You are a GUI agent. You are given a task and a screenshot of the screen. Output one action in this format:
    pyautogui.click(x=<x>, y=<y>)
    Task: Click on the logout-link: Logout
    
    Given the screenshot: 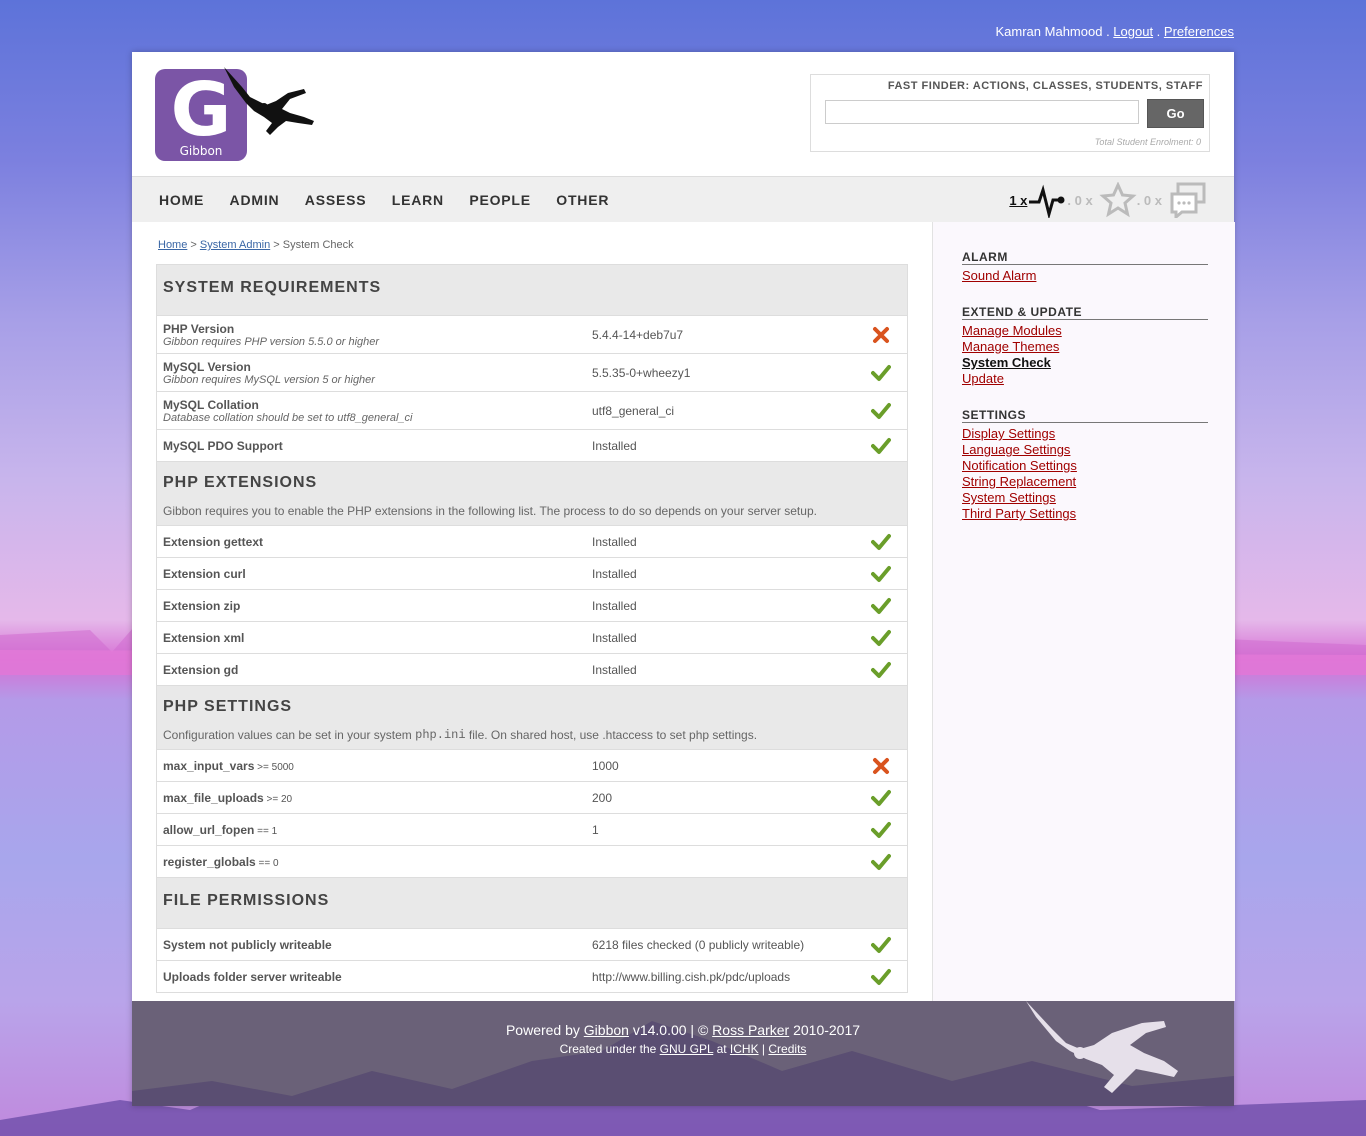 What is the action you would take?
    pyautogui.click(x=1133, y=31)
    